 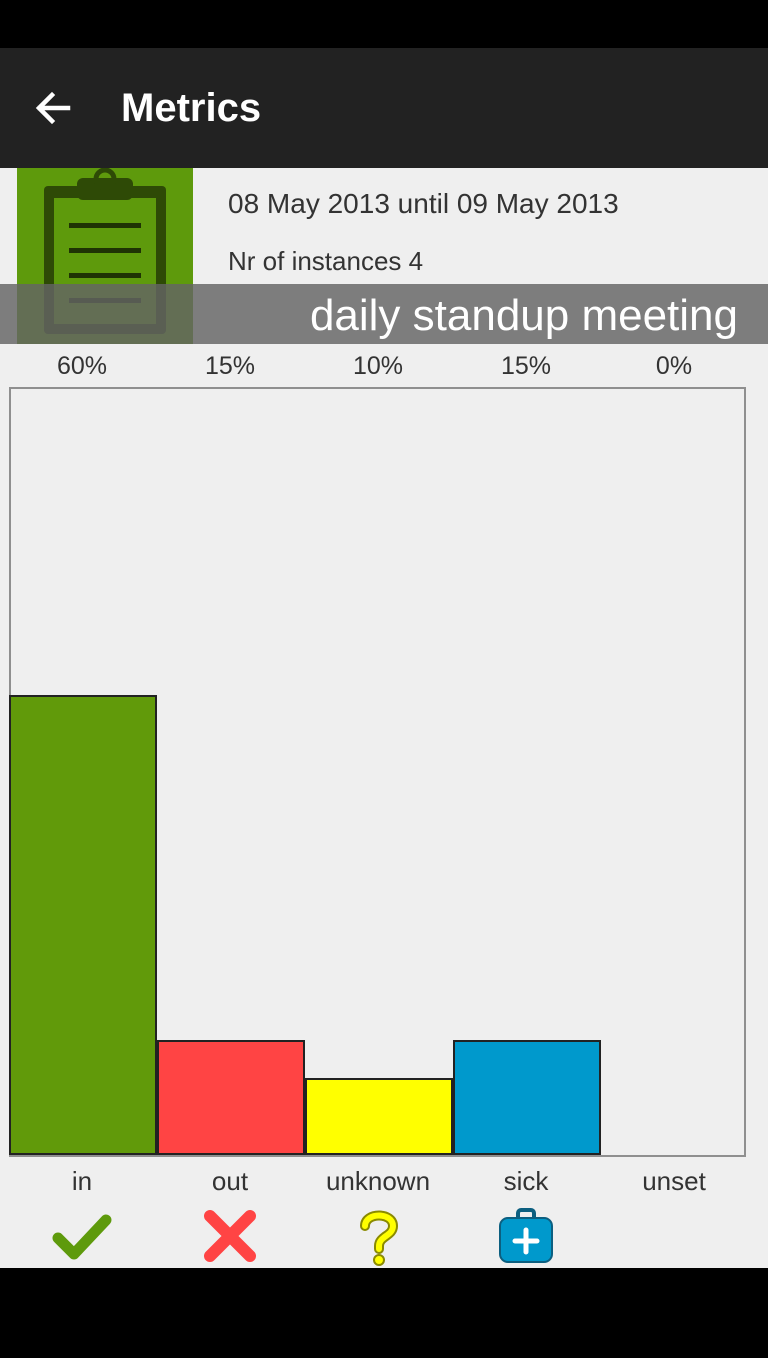 What do you see at coordinates (384, 108) in the screenshot?
I see `app-bar: Metrics` at bounding box center [384, 108].